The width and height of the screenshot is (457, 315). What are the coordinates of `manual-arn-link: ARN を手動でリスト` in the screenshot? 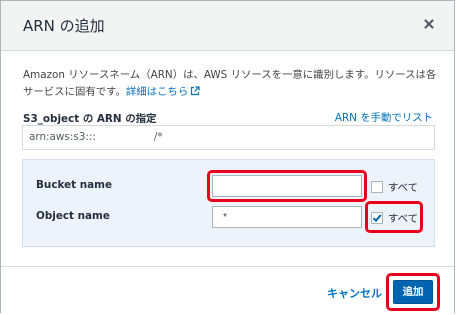 It's located at (384, 116).